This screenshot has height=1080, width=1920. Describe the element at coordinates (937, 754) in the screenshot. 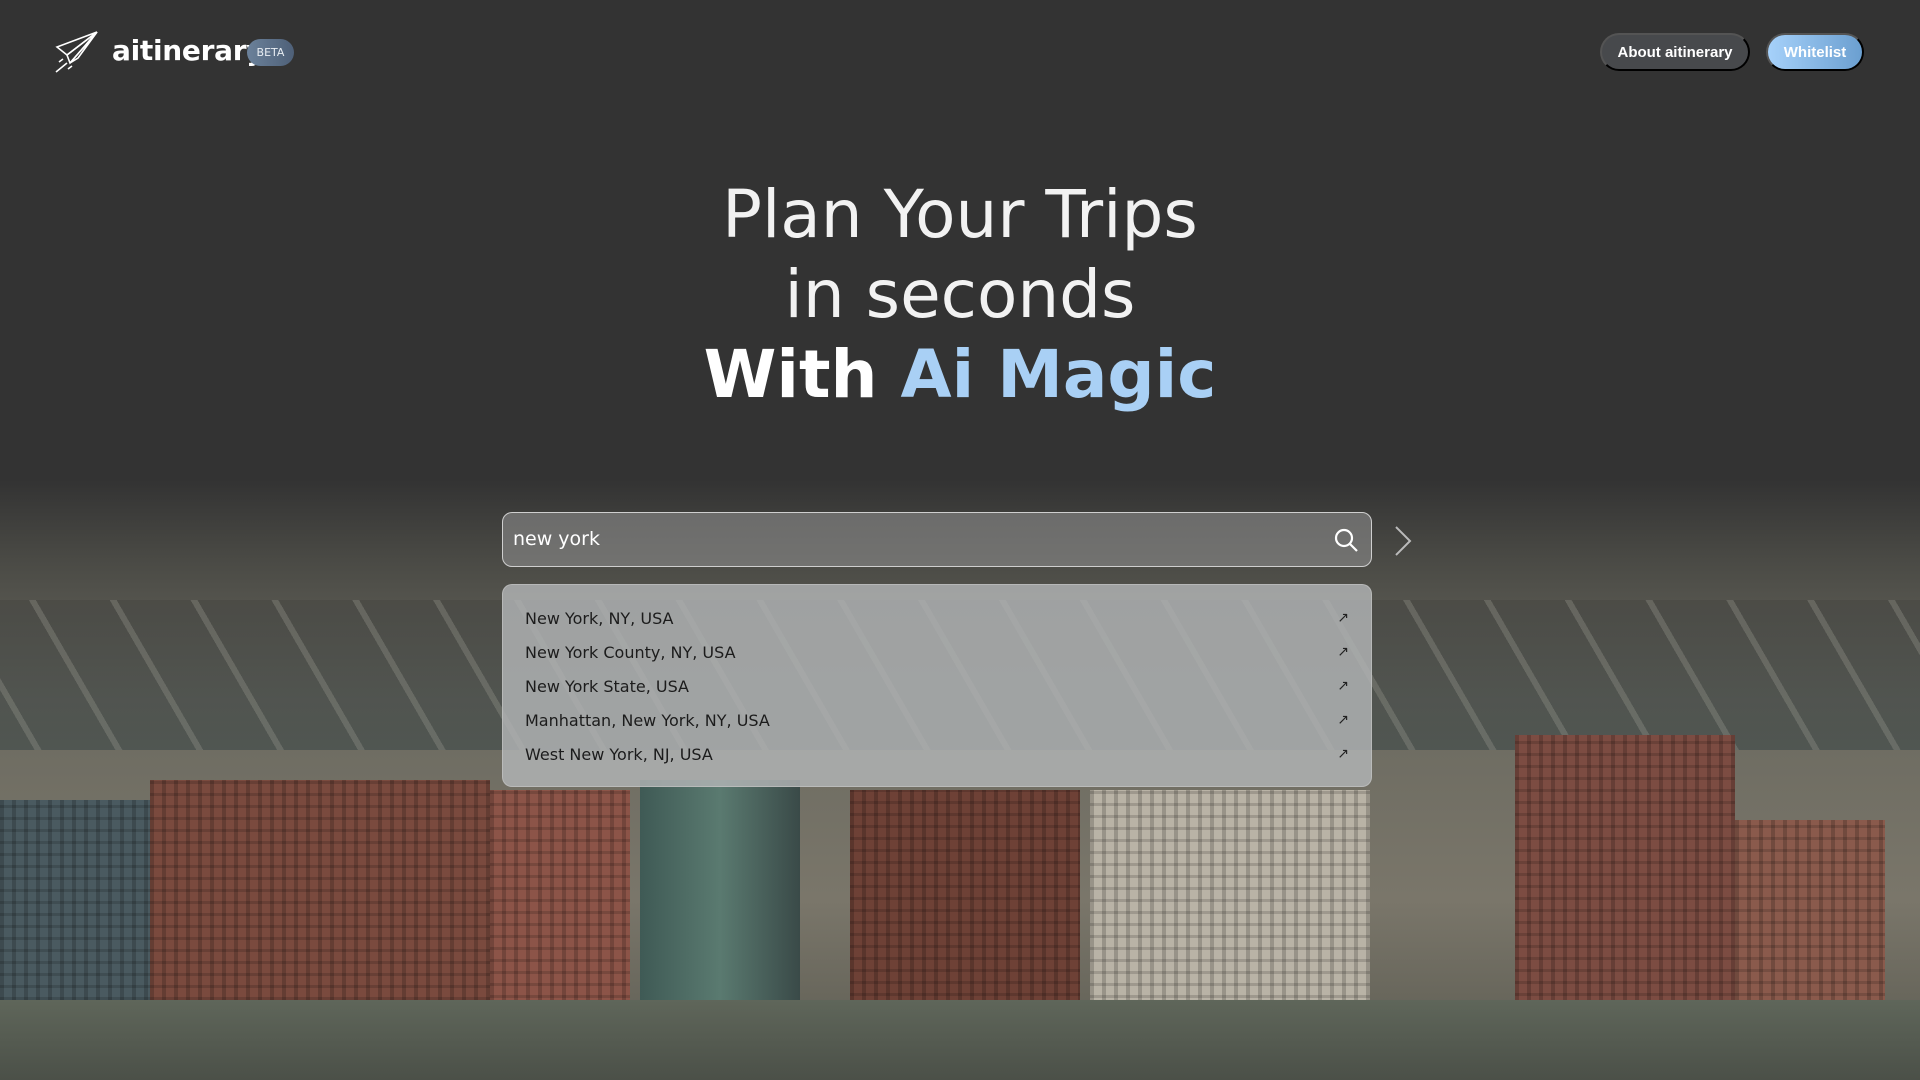

I see `suggestion-item: West New York, NJ, USA ↗` at that location.